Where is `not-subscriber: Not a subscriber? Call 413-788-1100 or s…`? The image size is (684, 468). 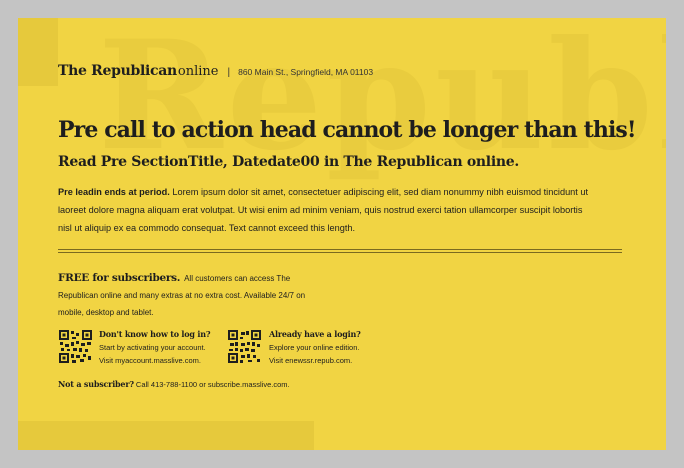 not-subscriber: Not a subscriber? Call 413-788-1100 or s… is located at coordinates (174, 384).